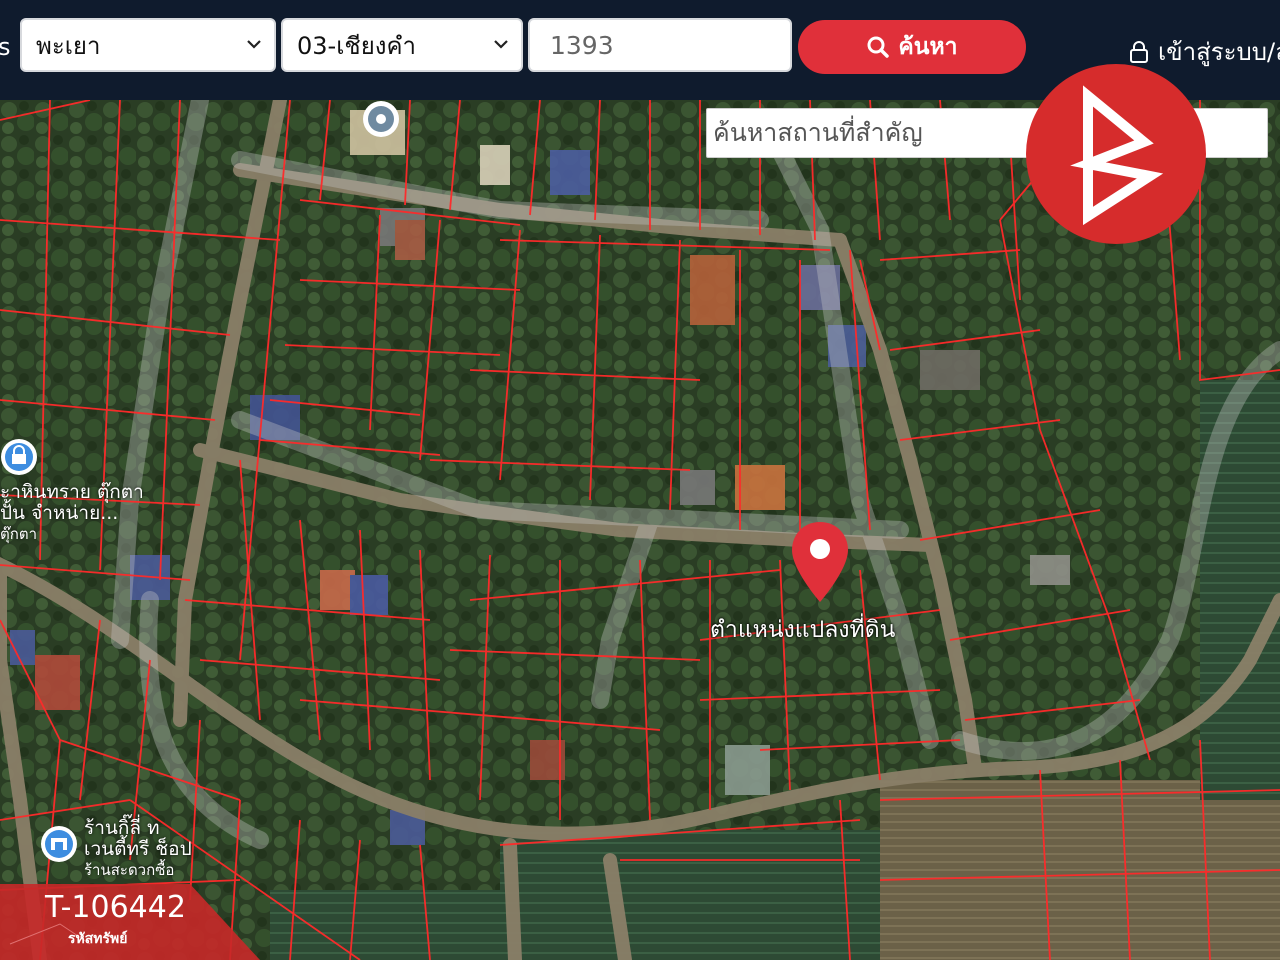 This screenshot has width=1280, height=960. What do you see at coordinates (115, 907) in the screenshot?
I see `asset-code: T-106442` at bounding box center [115, 907].